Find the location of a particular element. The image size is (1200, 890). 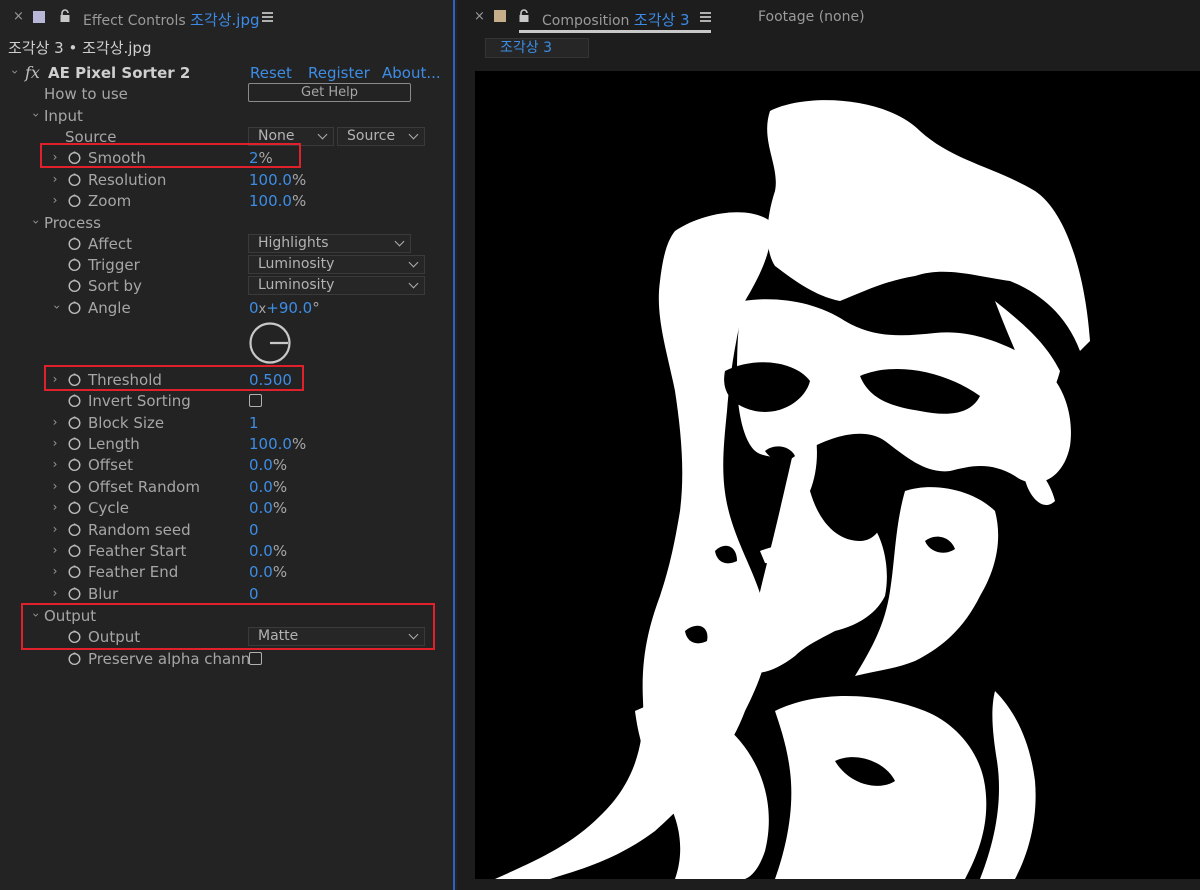

angle-value-field: 0x+90.0° is located at coordinates (284, 308).